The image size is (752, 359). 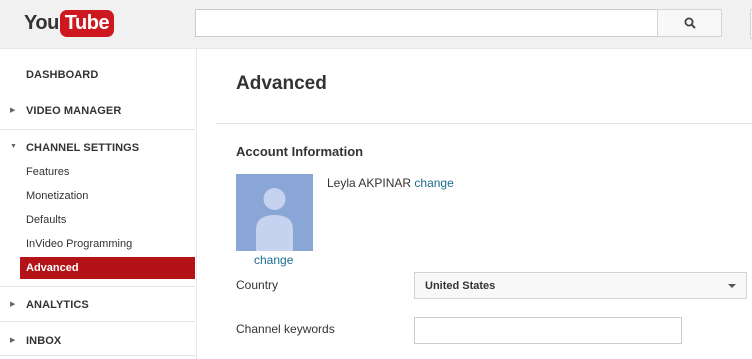 I want to click on country-value: United States, so click(x=460, y=285).